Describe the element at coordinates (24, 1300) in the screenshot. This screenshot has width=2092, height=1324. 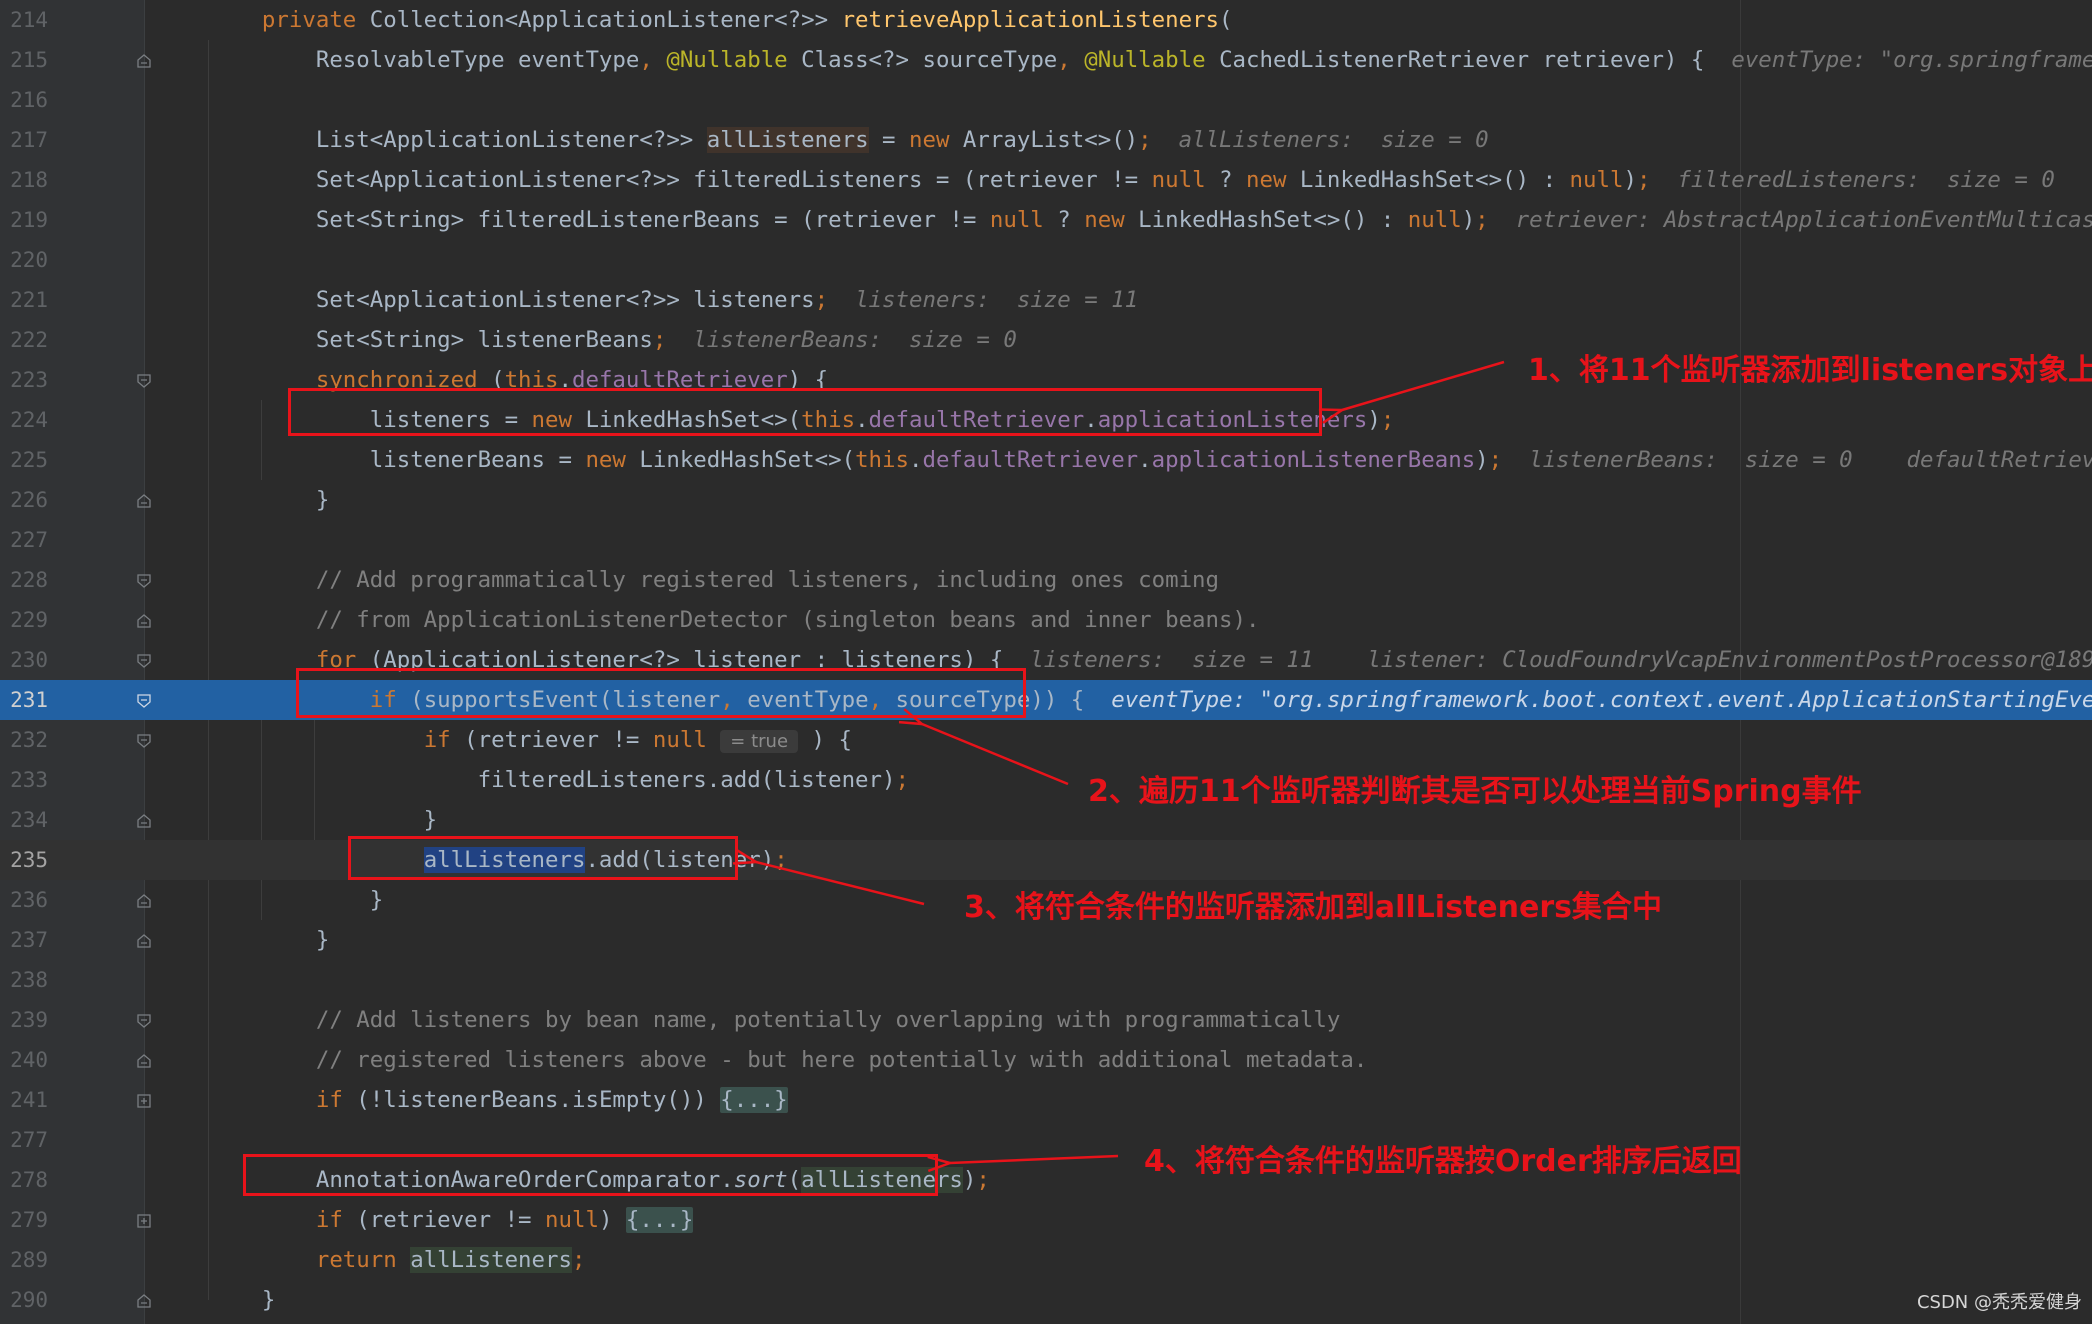
I see `line-number: 290` at that location.